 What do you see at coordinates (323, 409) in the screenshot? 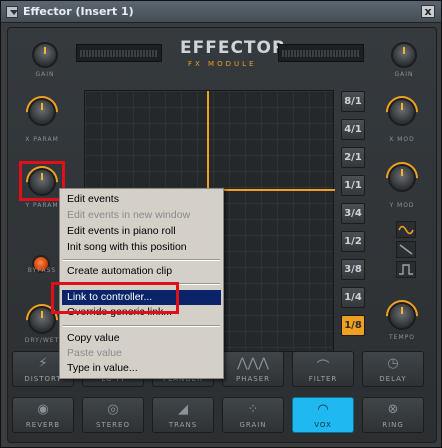
I see `vox-icon: ◠` at bounding box center [323, 409].